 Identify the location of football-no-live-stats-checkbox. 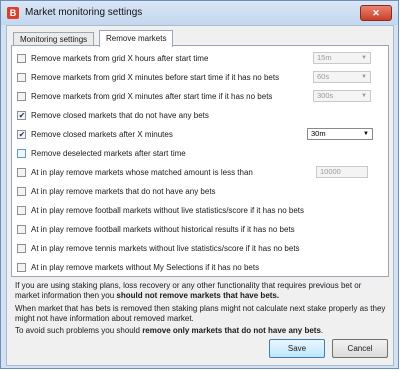
(21, 210).